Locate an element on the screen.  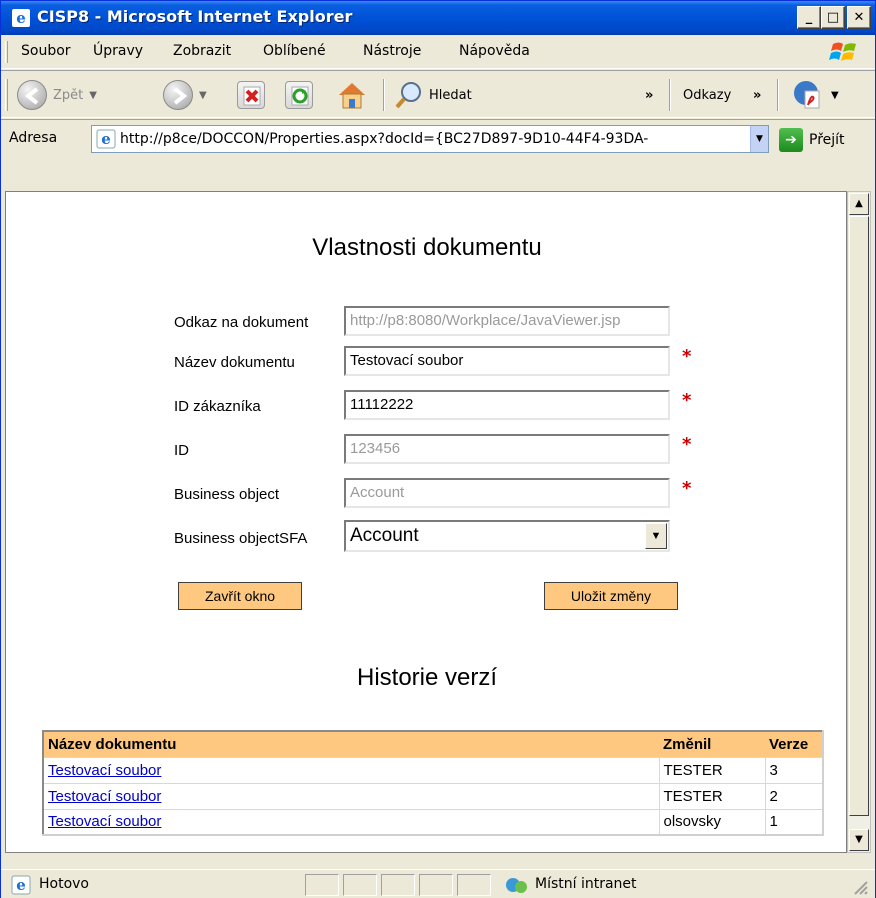
field-label-business-object-sfa: Business objectSFA is located at coordinates (241, 538).